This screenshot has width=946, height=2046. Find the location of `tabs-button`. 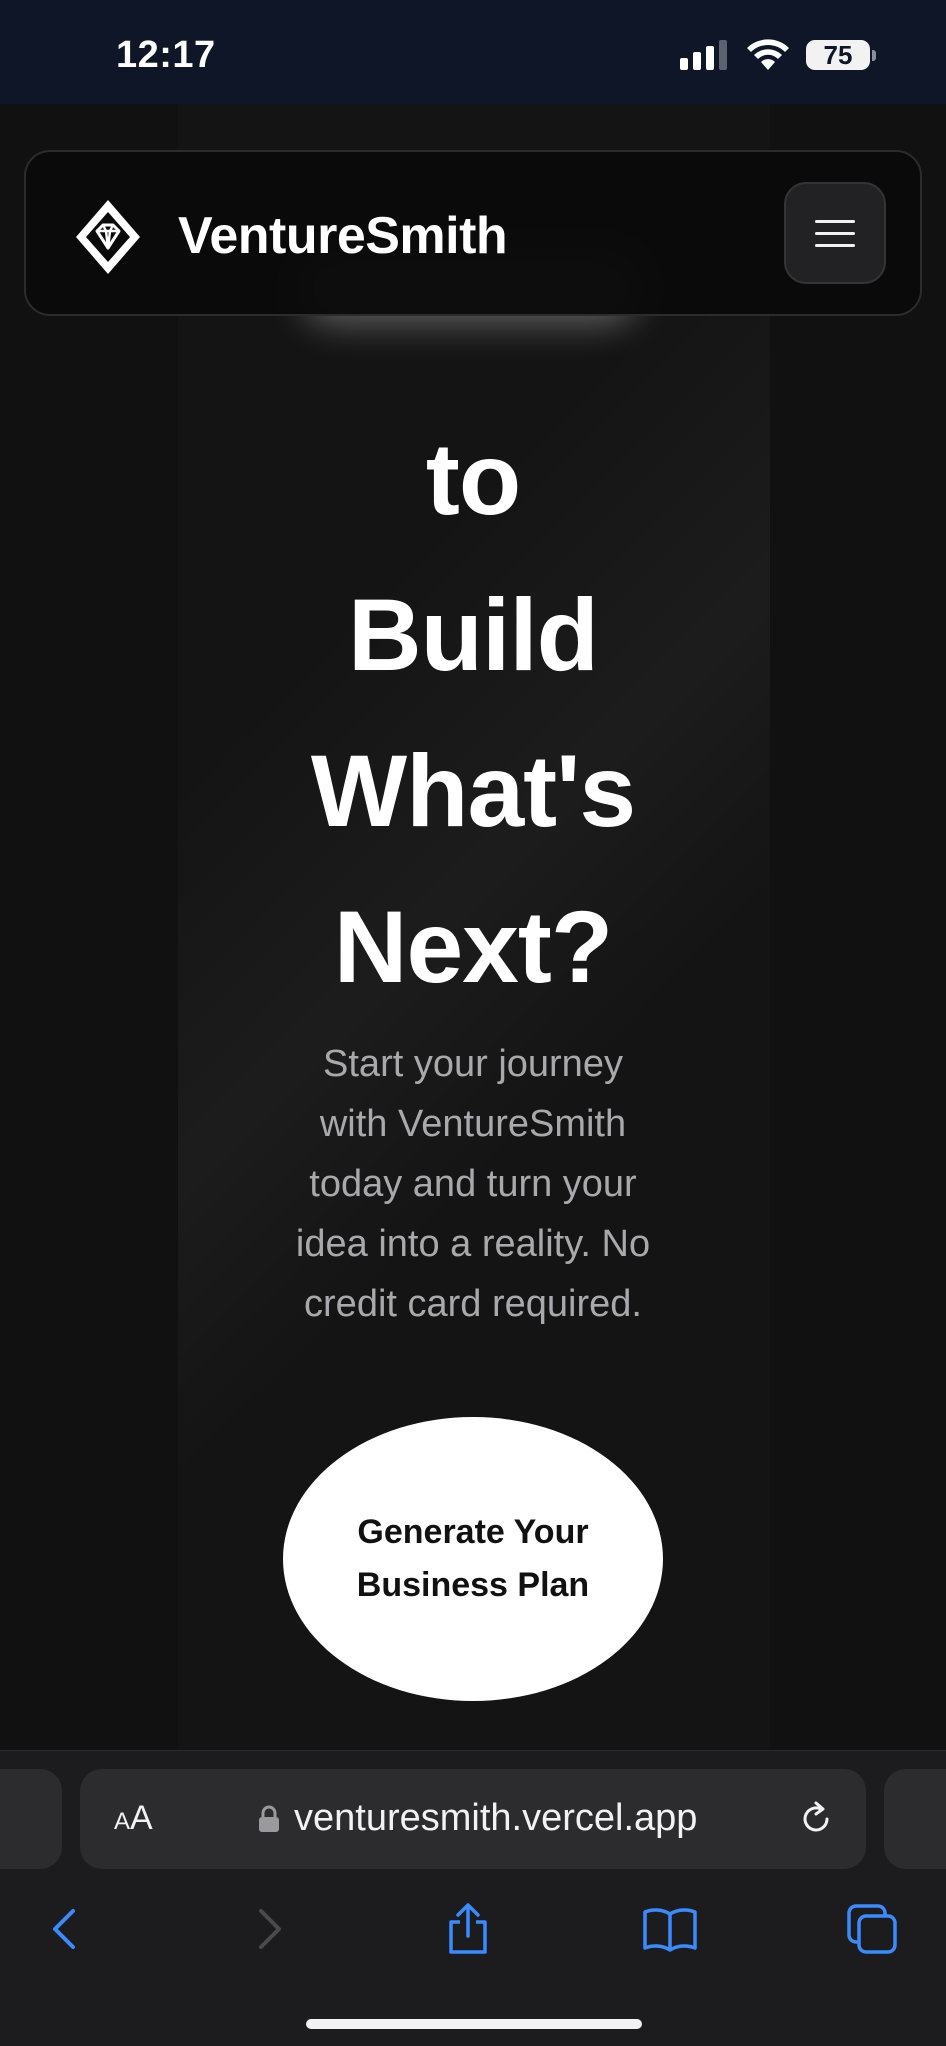

tabs-button is located at coordinates (872, 1929).